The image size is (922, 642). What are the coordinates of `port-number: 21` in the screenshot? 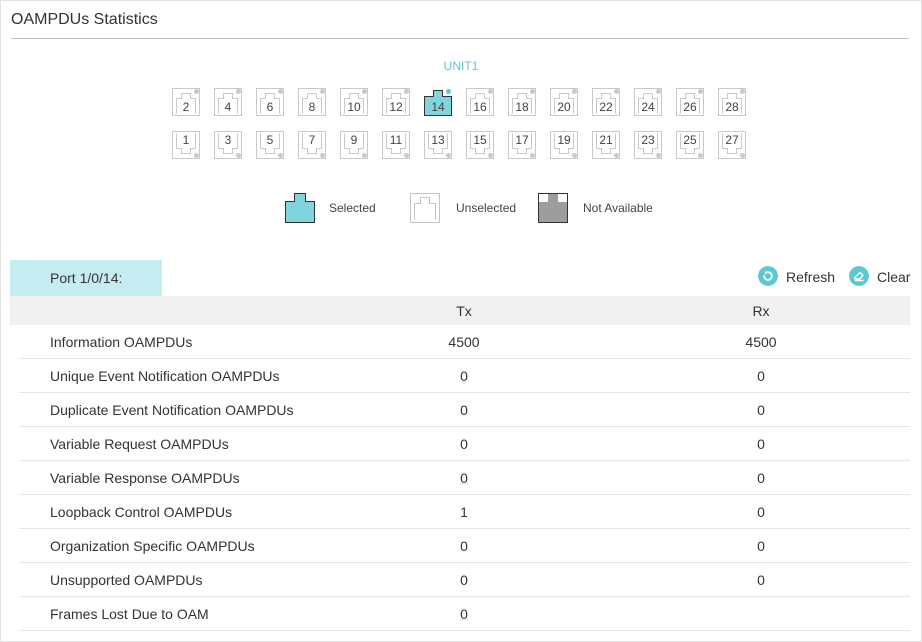 It's located at (606, 140).